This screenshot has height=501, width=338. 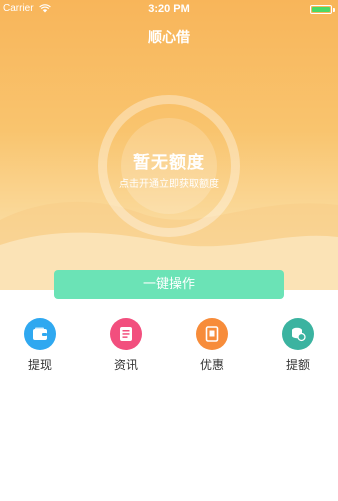 What do you see at coordinates (297, 365) in the screenshot?
I see `nav-label-raise-limit: 提额` at bounding box center [297, 365].